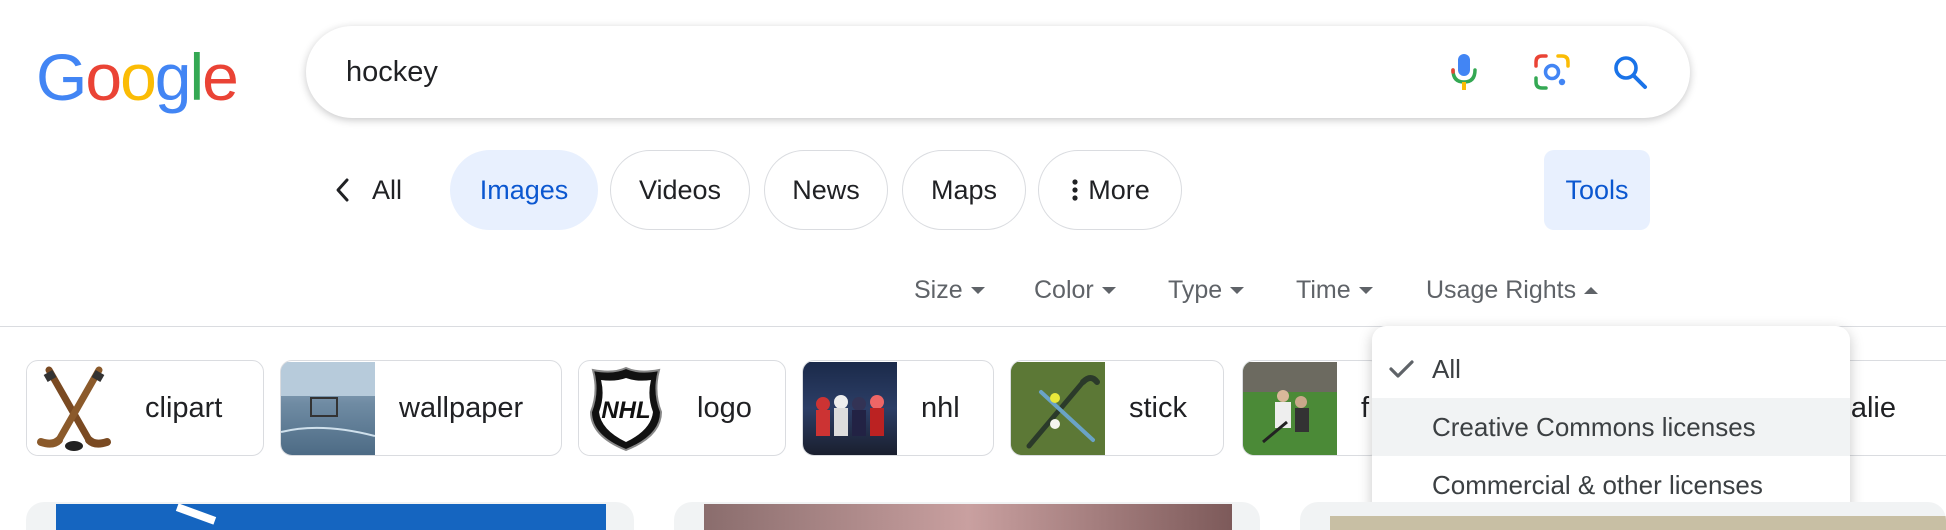 The width and height of the screenshot is (1946, 530). I want to click on chip-field: f, so click(1312, 408).